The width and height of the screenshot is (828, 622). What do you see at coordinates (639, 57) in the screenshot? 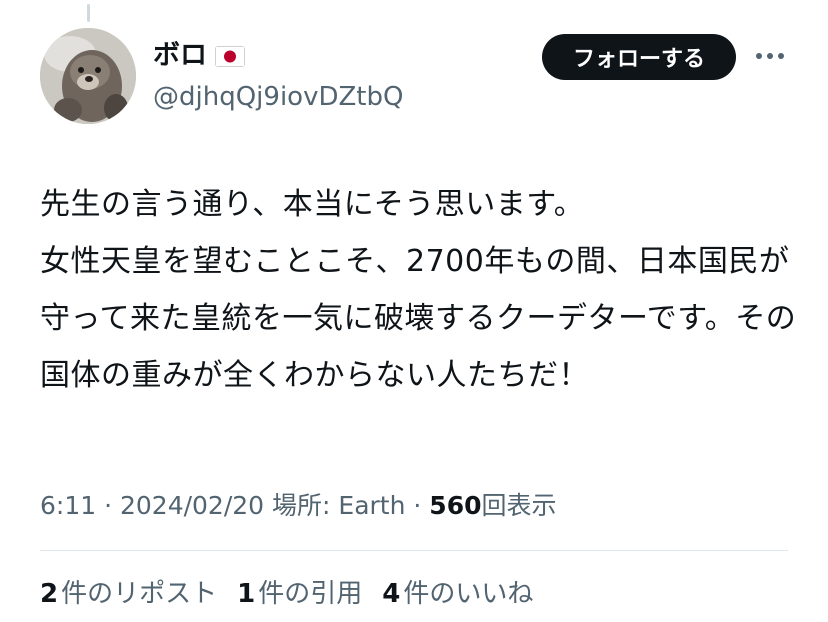
I see `follow-button: フォローする` at bounding box center [639, 57].